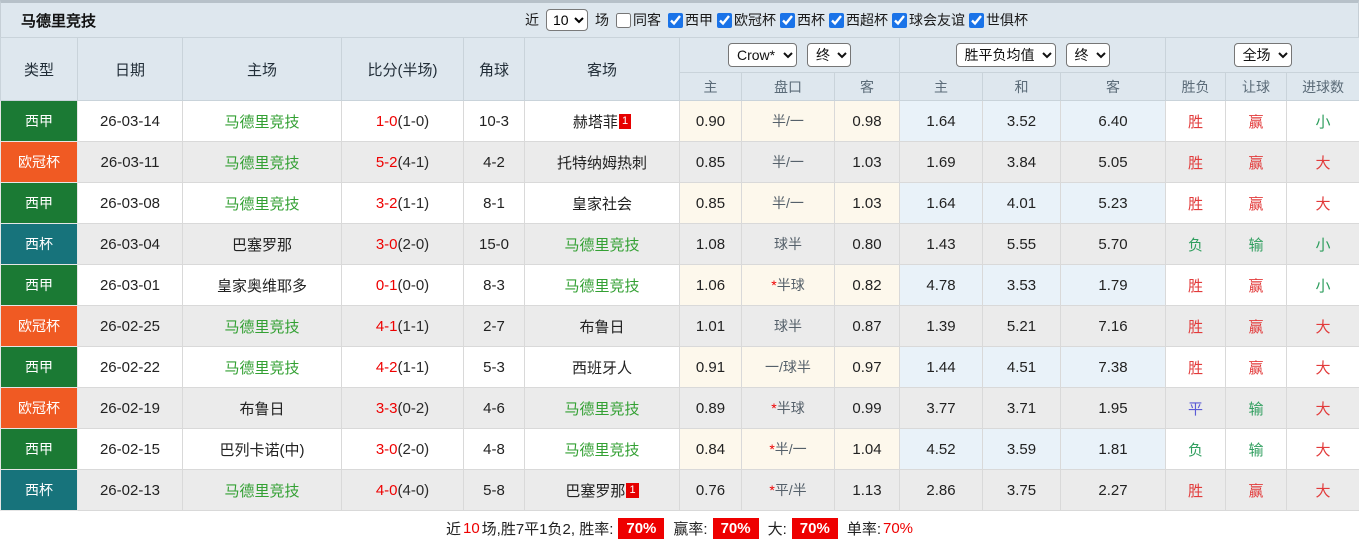 The image size is (1359, 548). Describe the element at coordinates (1113, 285) in the screenshot. I see `avg-away-odds-cell: 1.79` at that location.